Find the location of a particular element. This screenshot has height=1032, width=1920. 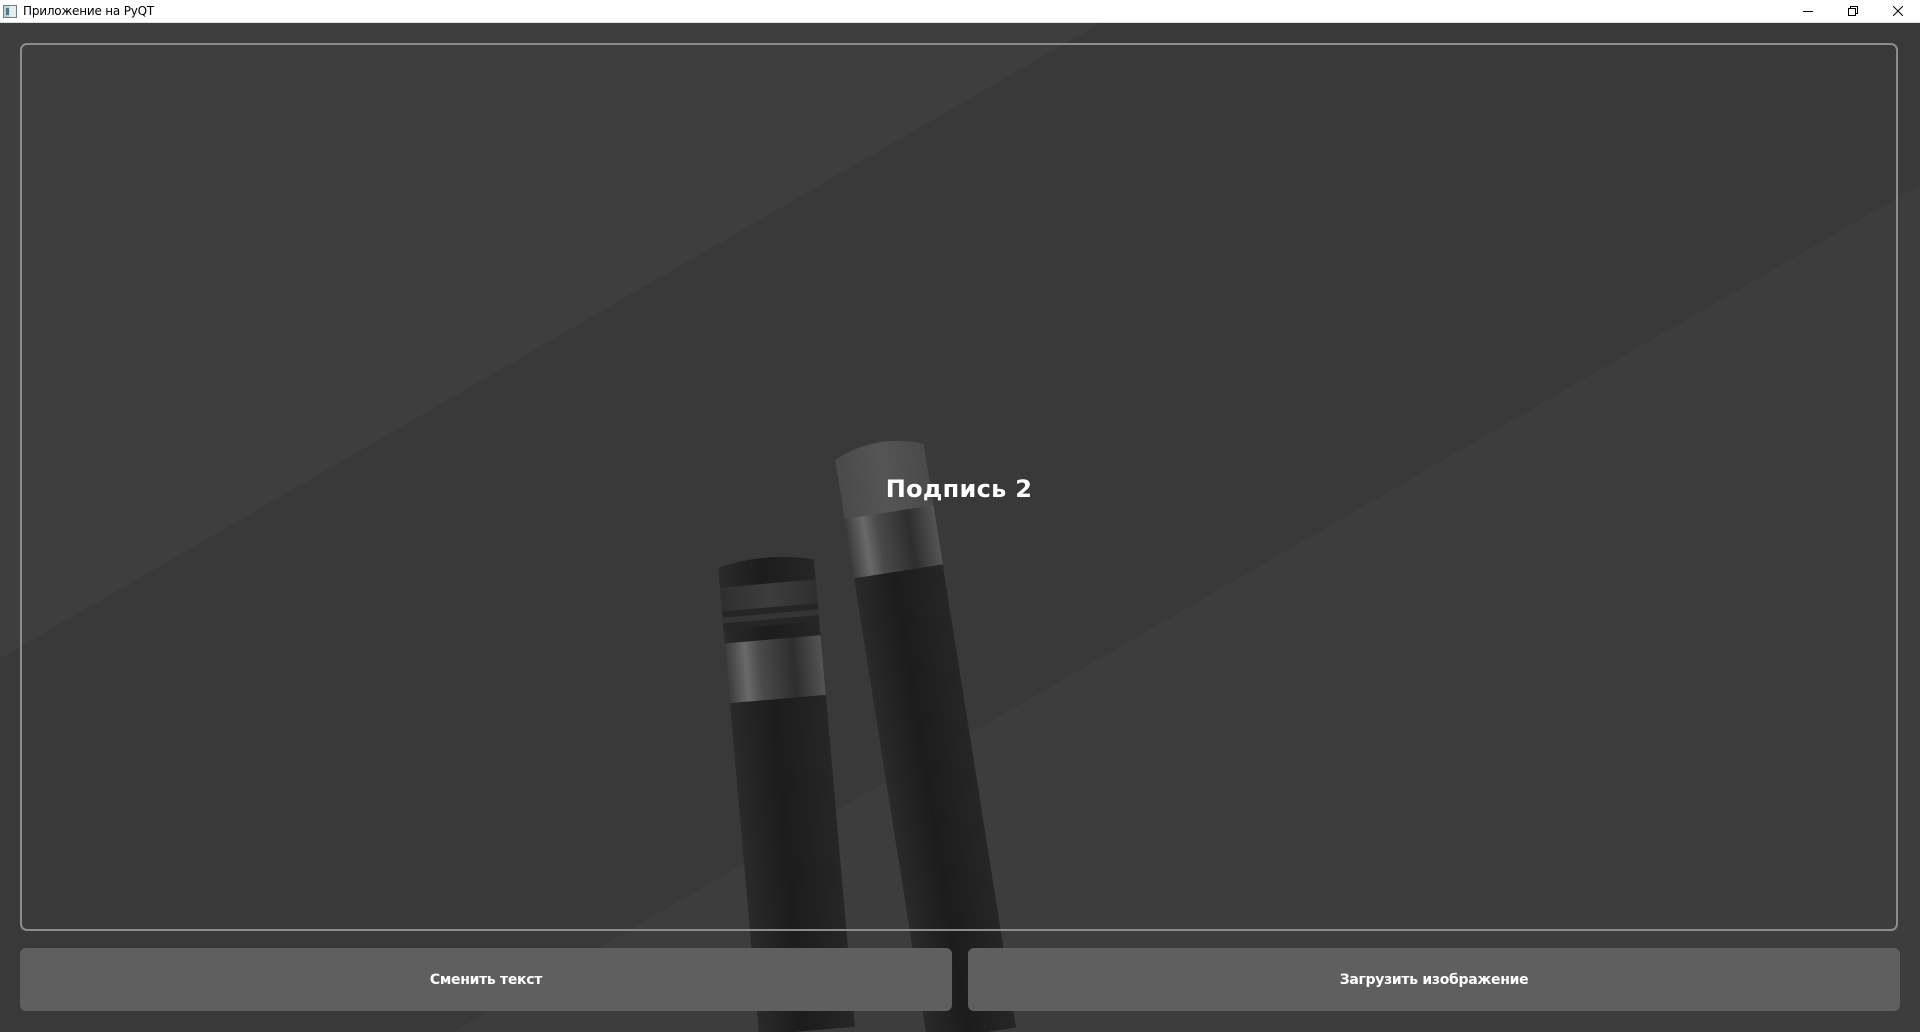

minimize-button is located at coordinates (1807, 11).